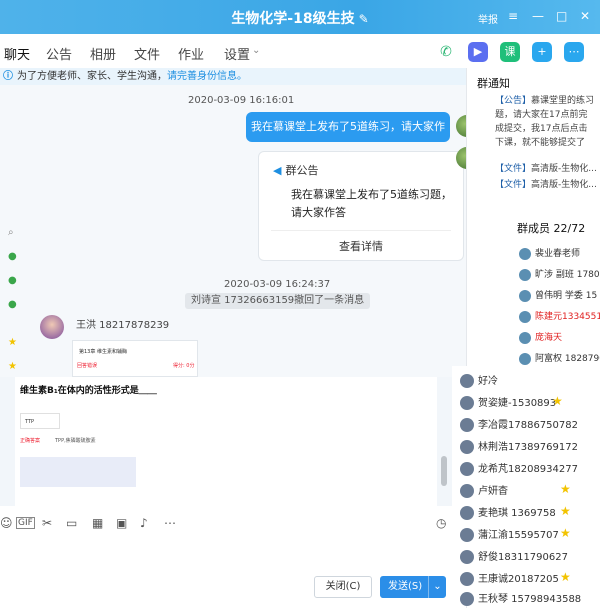 This screenshot has height=608, width=600. I want to click on member-item: 林荆浩17389769172, so click(519, 446).